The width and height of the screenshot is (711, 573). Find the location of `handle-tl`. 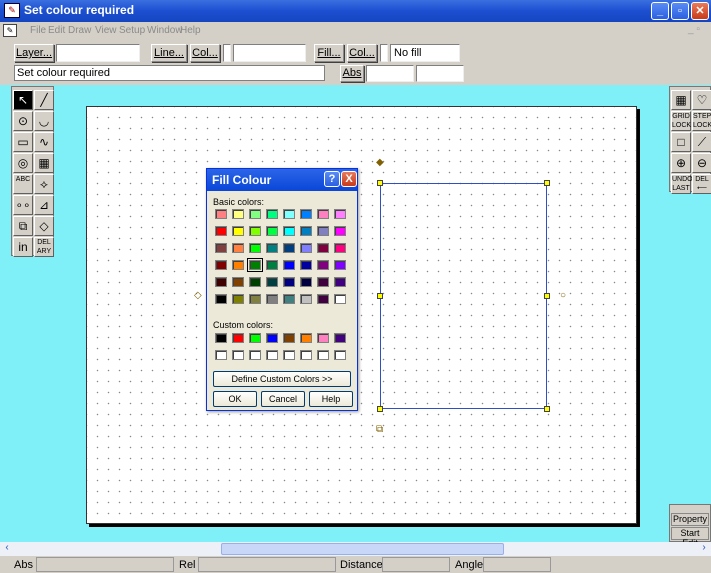

handle-tl is located at coordinates (380, 183).